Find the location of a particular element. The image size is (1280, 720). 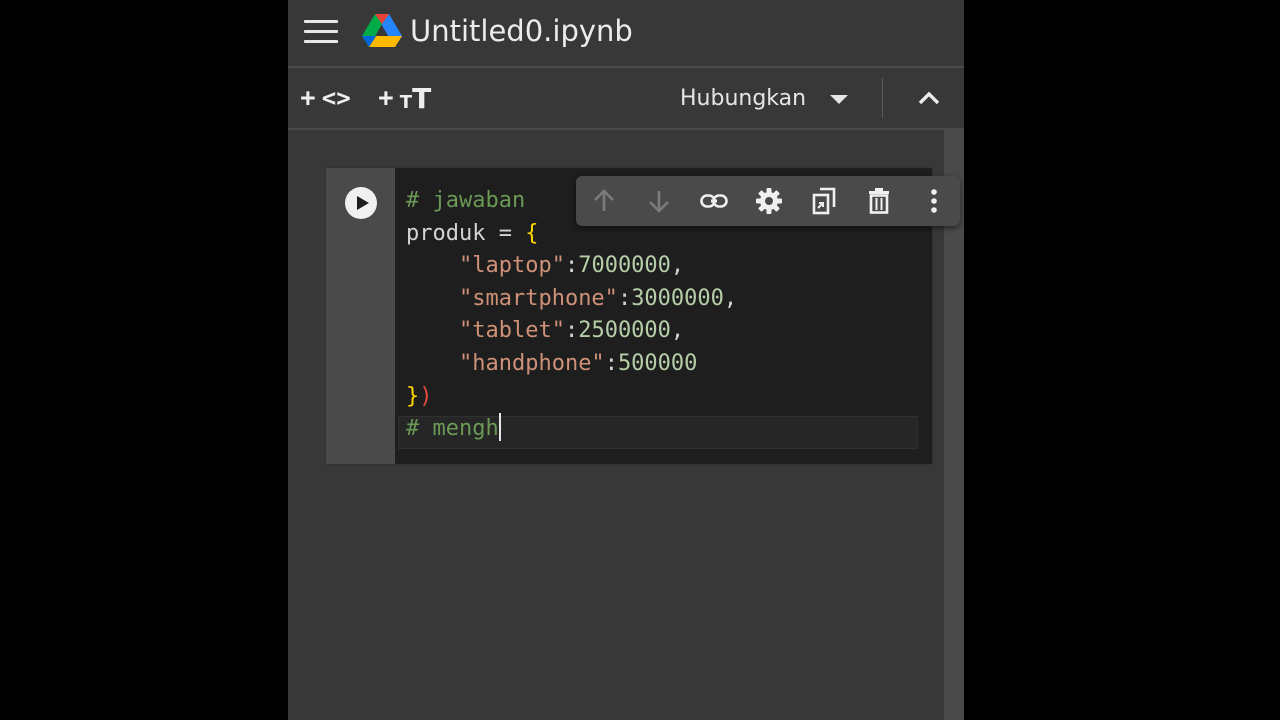

more-vert-icon is located at coordinates (934, 201).